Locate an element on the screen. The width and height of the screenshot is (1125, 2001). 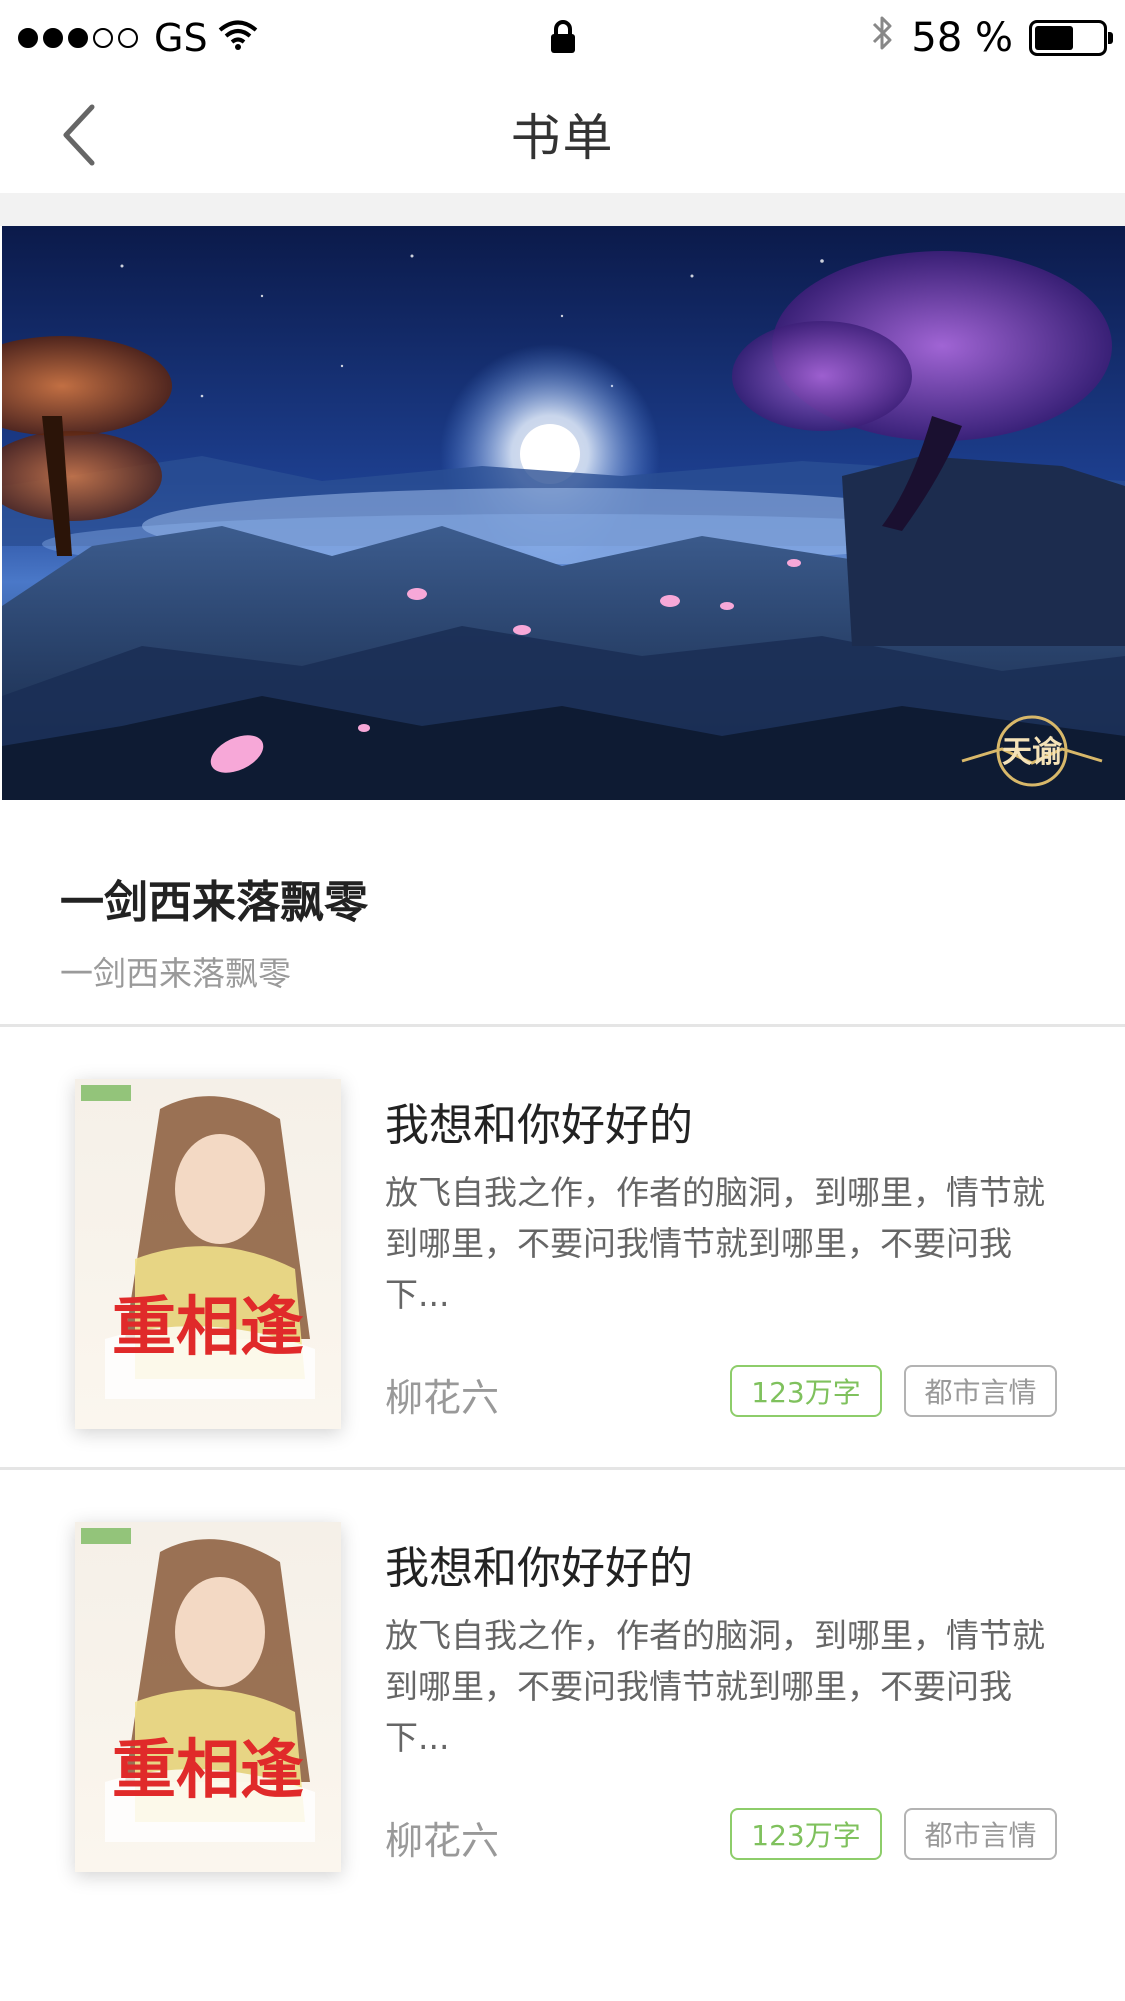
battery-icon is located at coordinates (1071, 37).